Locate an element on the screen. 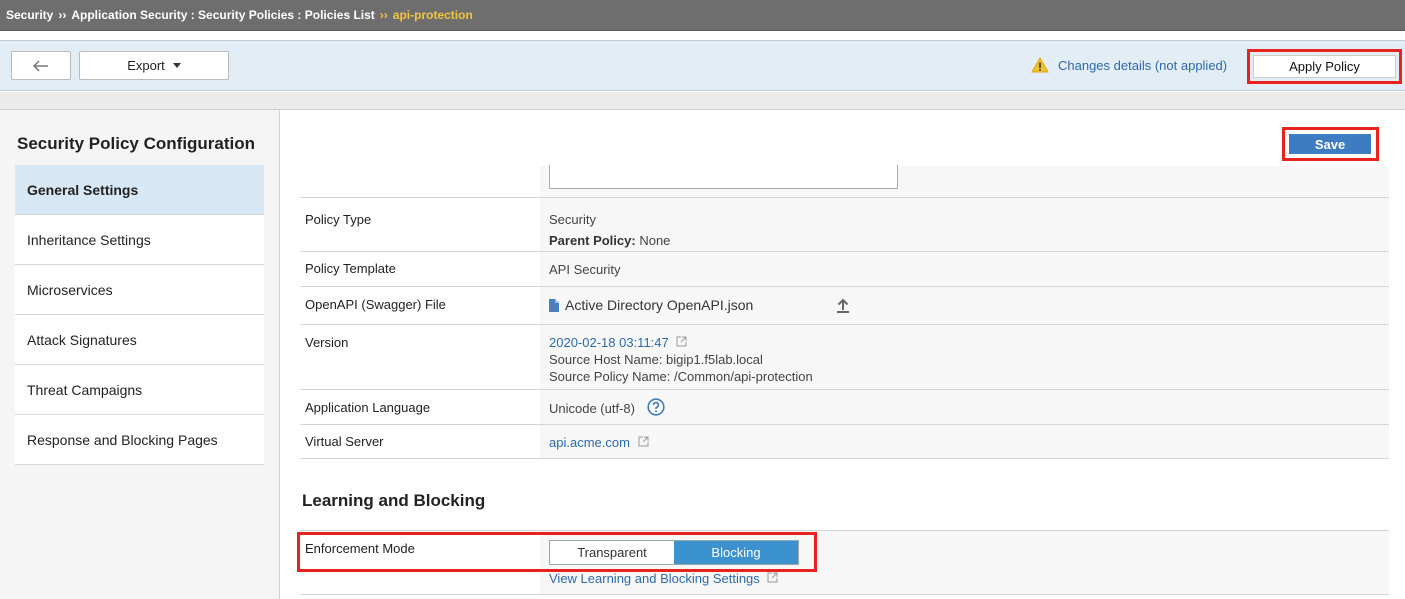  sidebar-item-attack-signatures: Attack Signatures is located at coordinates (139, 340).